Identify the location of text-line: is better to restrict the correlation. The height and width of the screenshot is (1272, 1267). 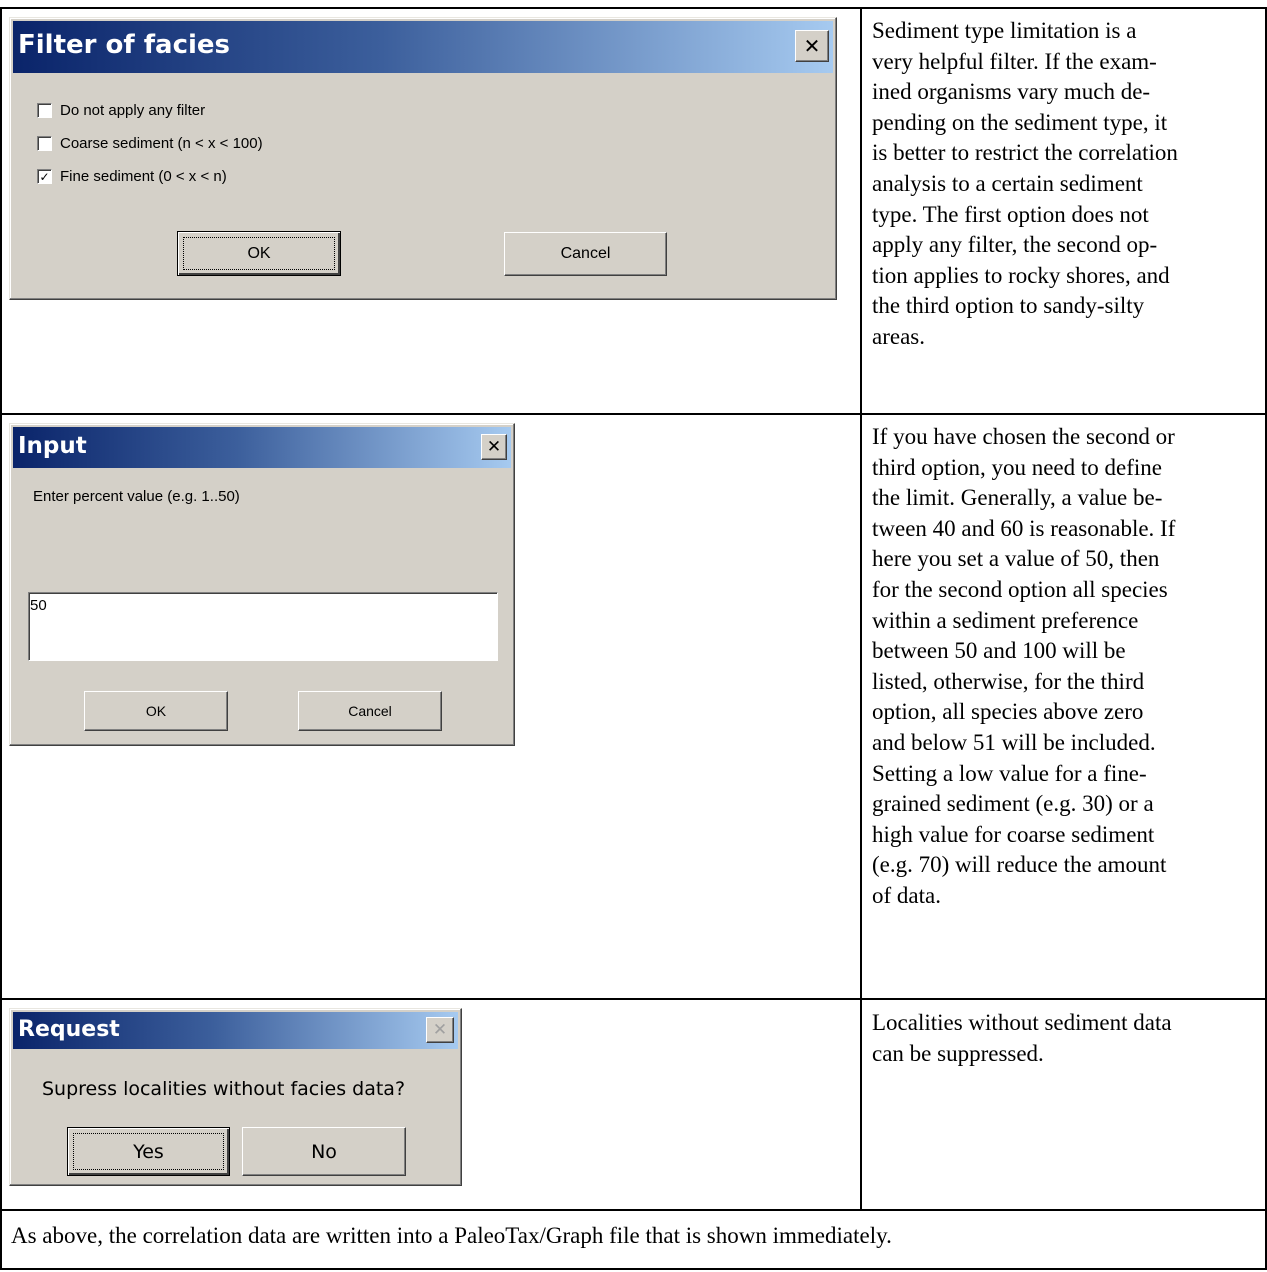
(1025, 153).